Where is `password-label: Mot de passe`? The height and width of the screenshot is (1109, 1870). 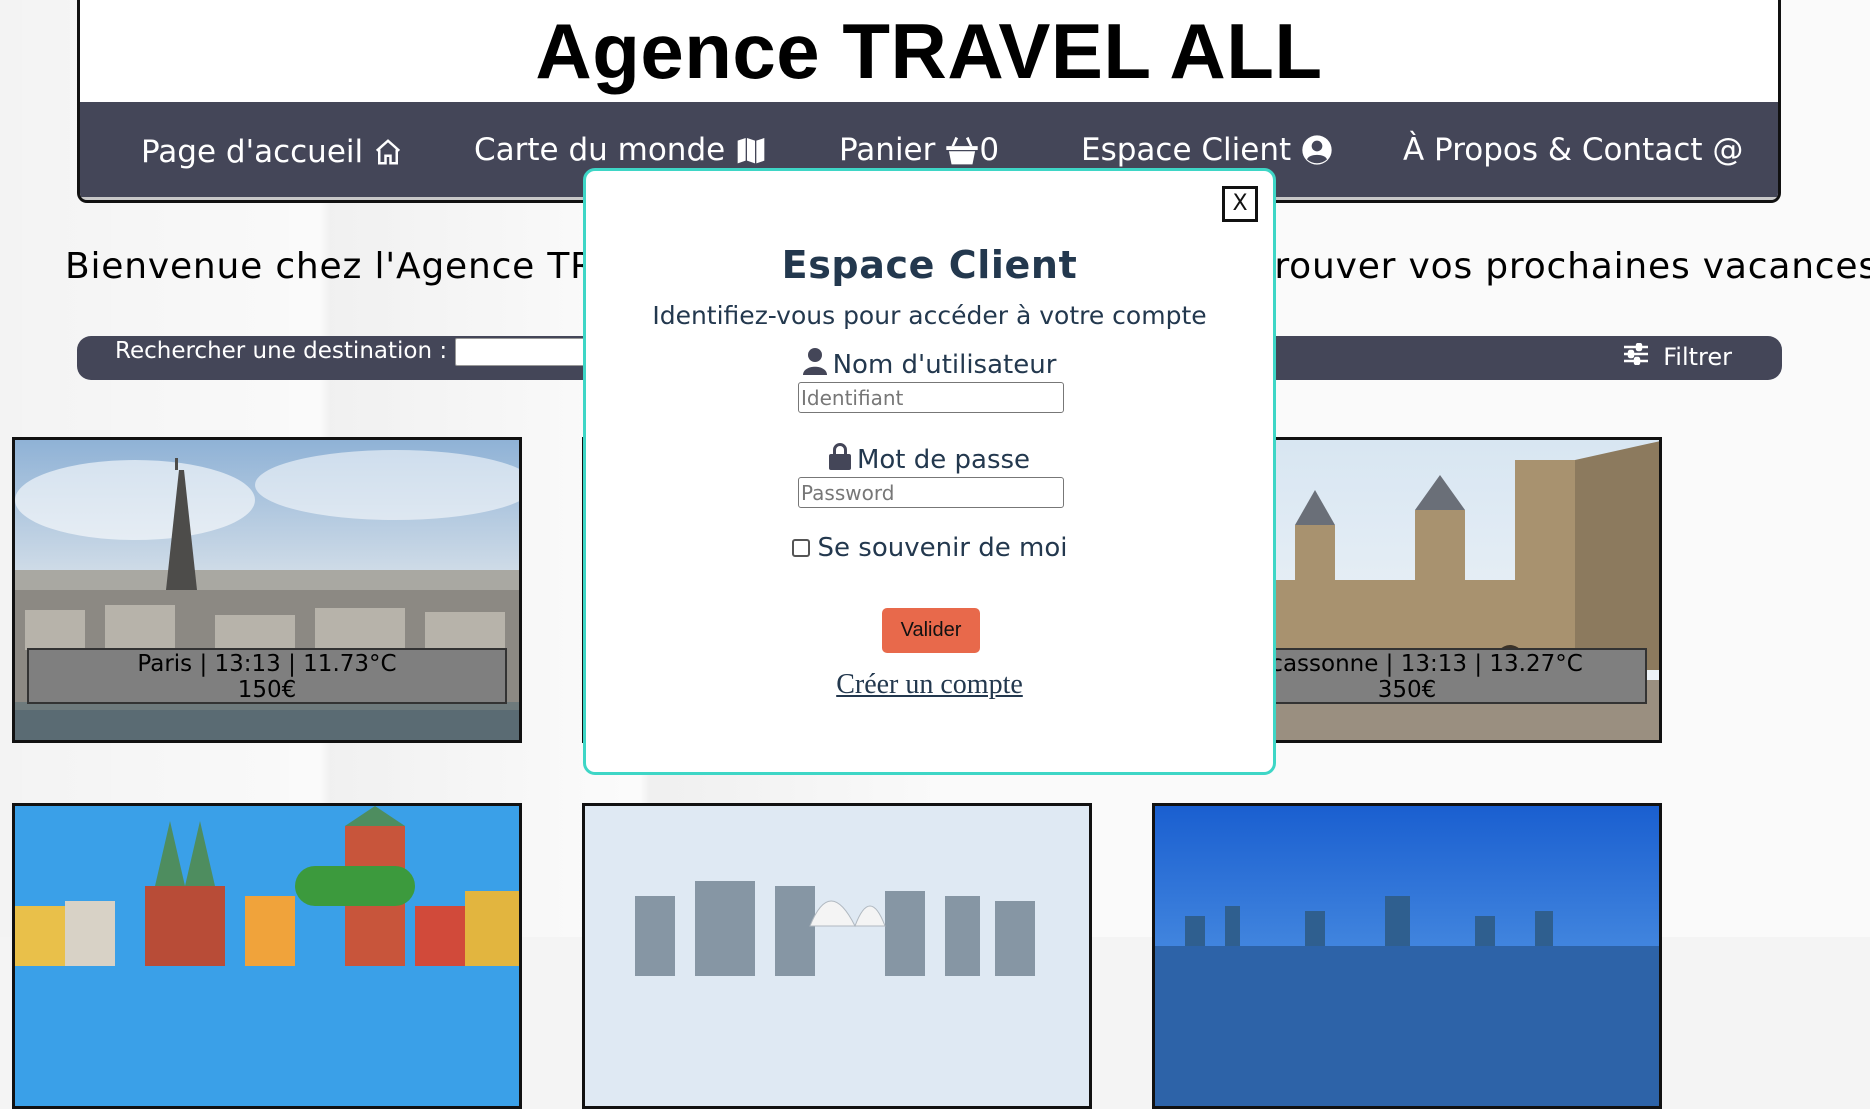 password-label: Mot de passe is located at coordinates (943, 459).